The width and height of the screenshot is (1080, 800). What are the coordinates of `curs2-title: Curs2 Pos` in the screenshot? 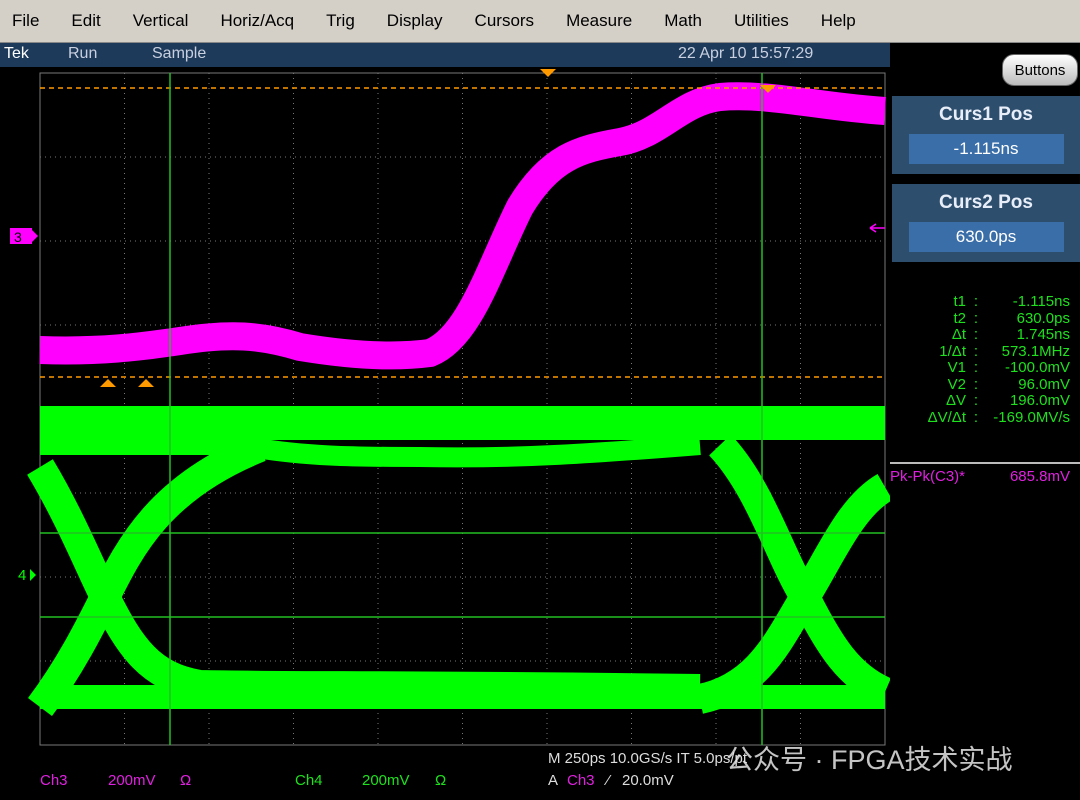 It's located at (986, 202).